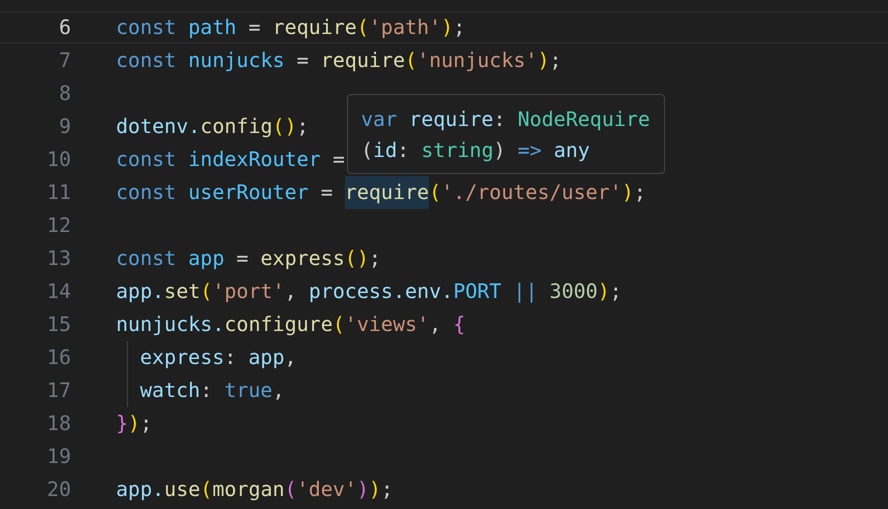  What do you see at coordinates (64, 27) in the screenshot?
I see `line-number: 6` at bounding box center [64, 27].